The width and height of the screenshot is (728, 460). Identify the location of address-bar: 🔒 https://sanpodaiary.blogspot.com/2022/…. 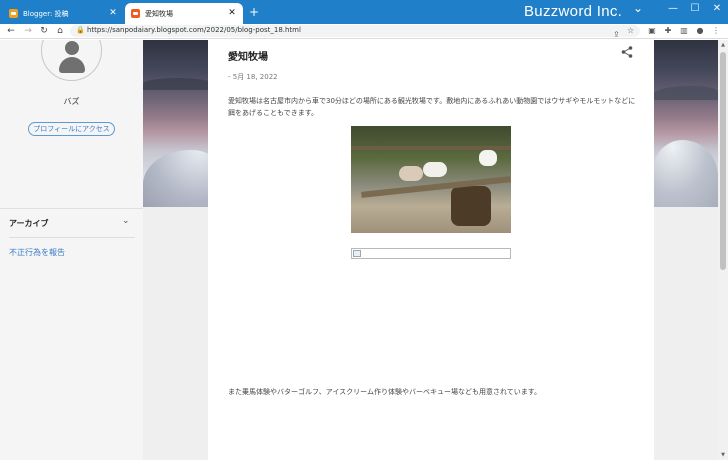
(355, 32).